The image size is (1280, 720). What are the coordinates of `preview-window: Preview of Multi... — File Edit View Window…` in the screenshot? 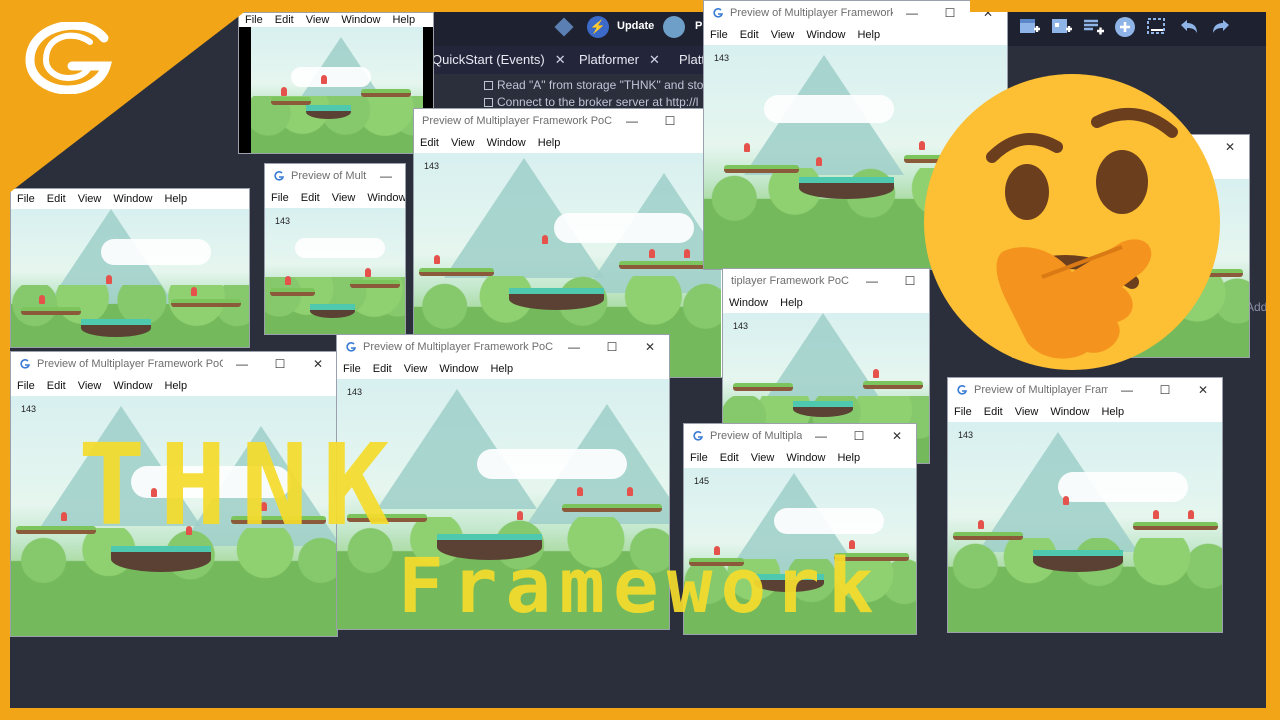 It's located at (335, 249).